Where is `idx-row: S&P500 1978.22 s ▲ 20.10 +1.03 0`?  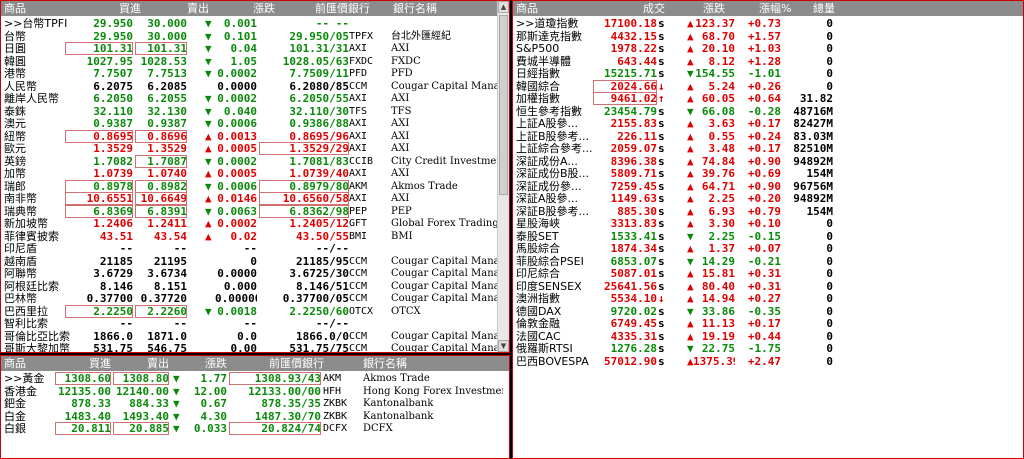
idx-row: S&P500 1978.22 s ▲ 20.10 +1.03 0 is located at coordinates (768, 48).